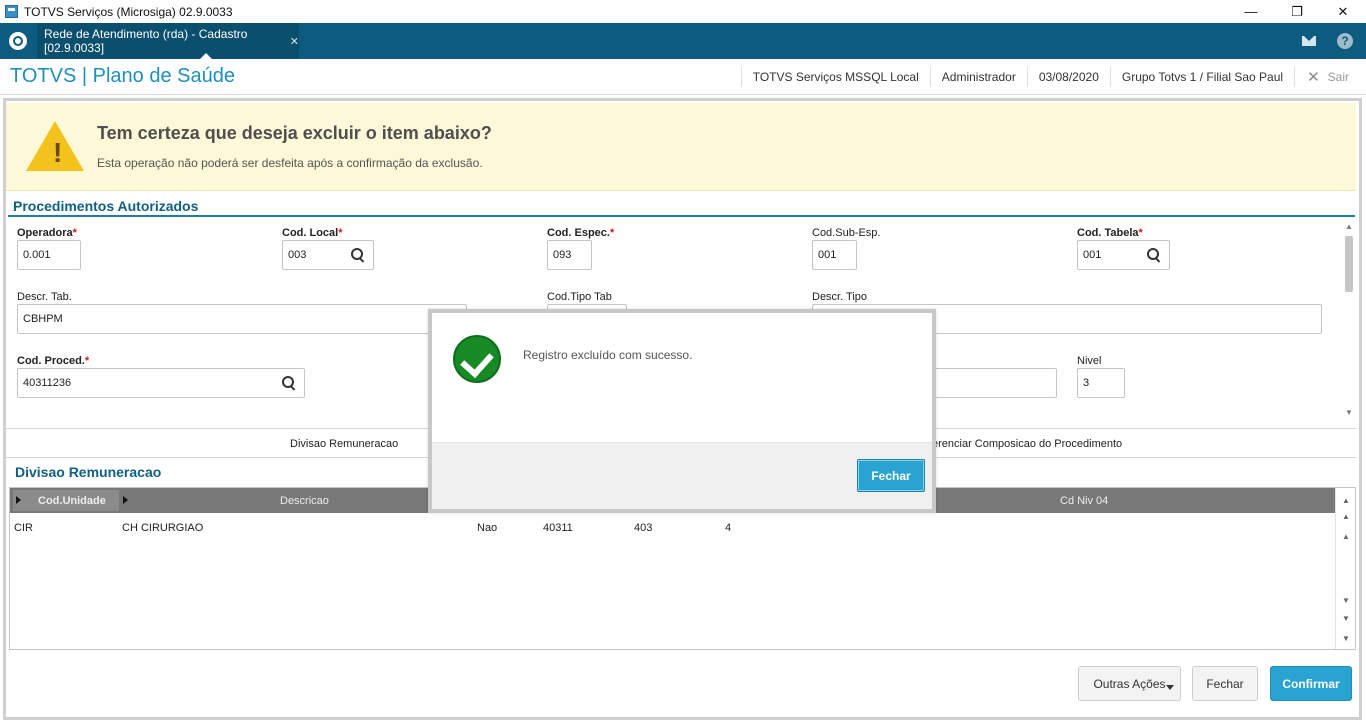 The height and width of the screenshot is (728, 1366). I want to click on scroll-down-icon: ▼, so click(1349, 412).